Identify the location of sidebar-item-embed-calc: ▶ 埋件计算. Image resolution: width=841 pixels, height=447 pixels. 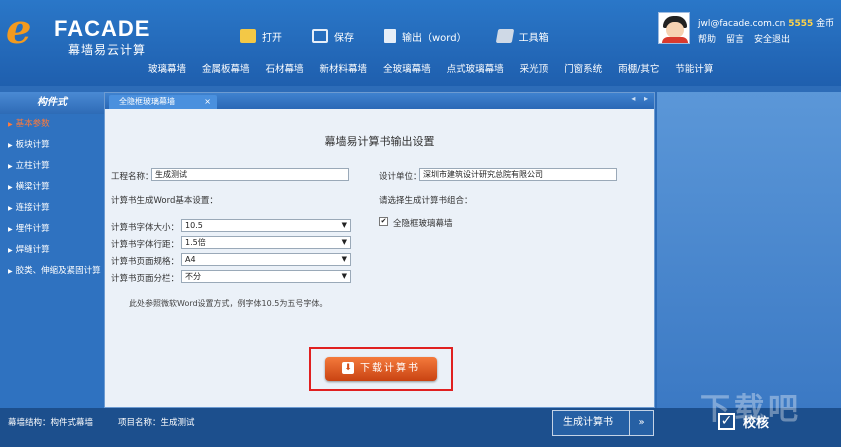
(52, 229).